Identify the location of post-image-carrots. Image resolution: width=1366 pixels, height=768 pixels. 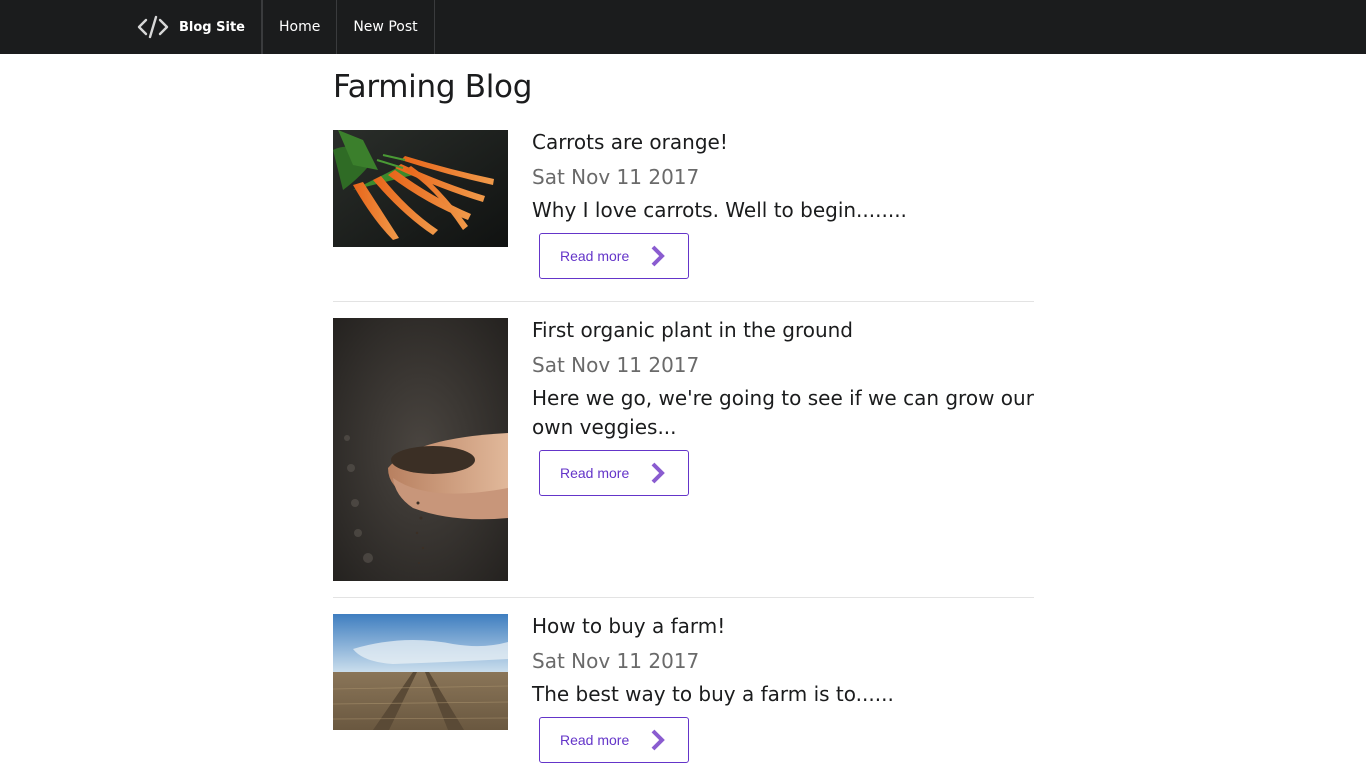
(420, 188).